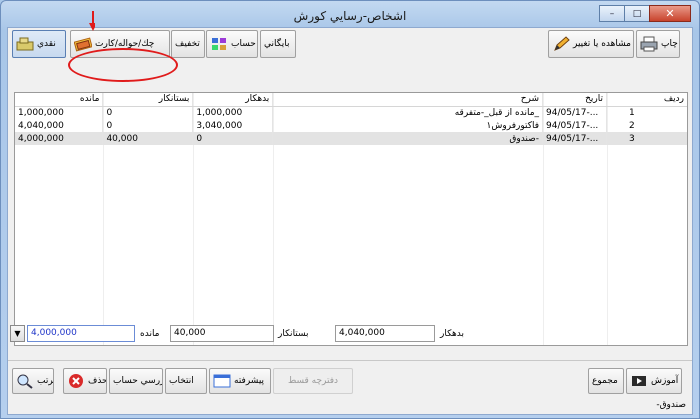 This screenshot has height=419, width=700. I want to click on advanced-label: پيشرفته, so click(249, 381).